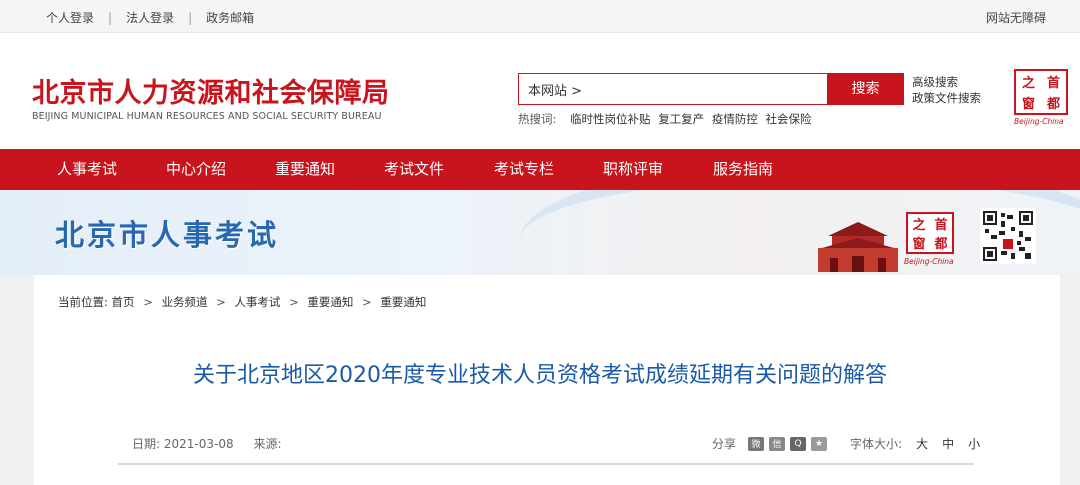  I want to click on font-size-control: 字体大小: 大 中 小, so click(915, 443).